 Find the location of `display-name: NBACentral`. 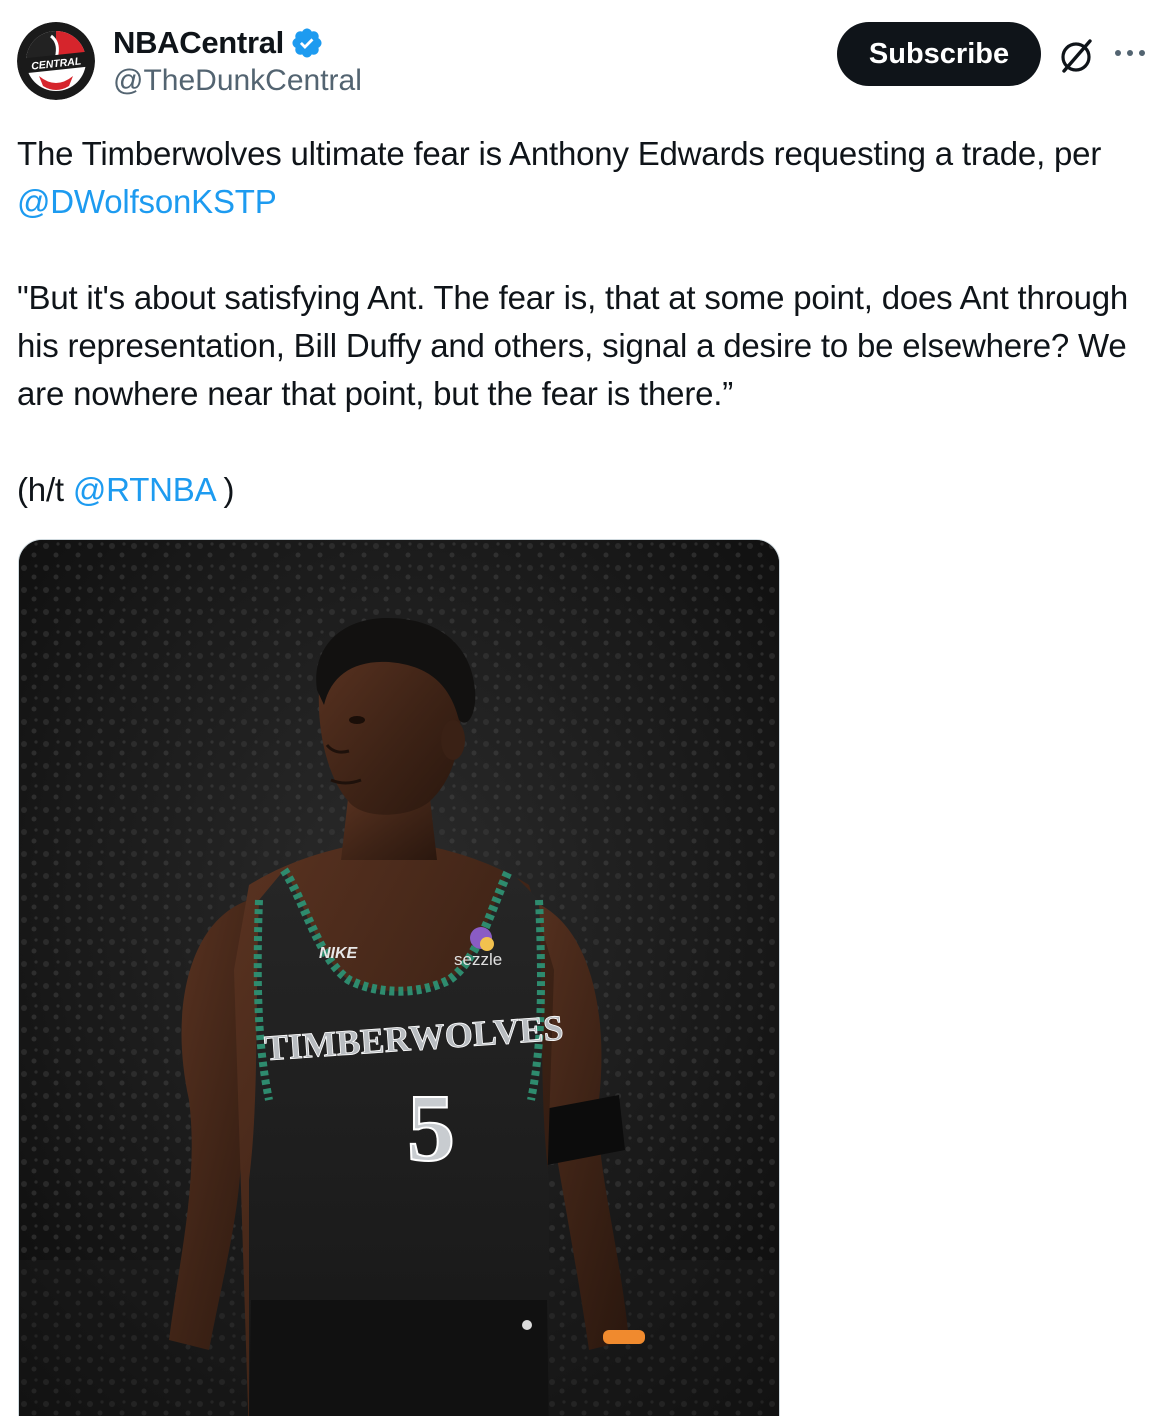

display-name: NBACentral is located at coordinates (198, 43).